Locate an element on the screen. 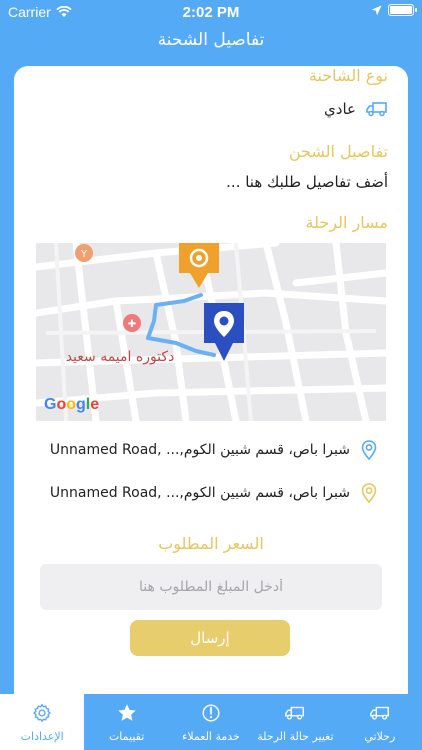 The height and width of the screenshot is (750, 422). gear-icon is located at coordinates (42, 713).